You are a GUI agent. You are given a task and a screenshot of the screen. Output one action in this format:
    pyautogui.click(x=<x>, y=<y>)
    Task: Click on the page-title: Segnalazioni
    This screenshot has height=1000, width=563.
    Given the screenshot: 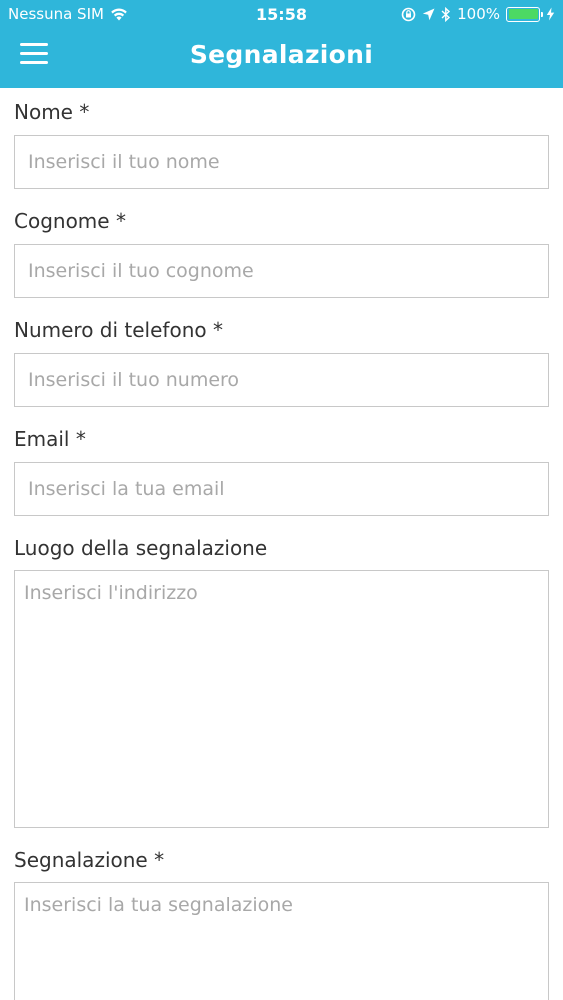 What is the action you would take?
    pyautogui.click(x=281, y=54)
    